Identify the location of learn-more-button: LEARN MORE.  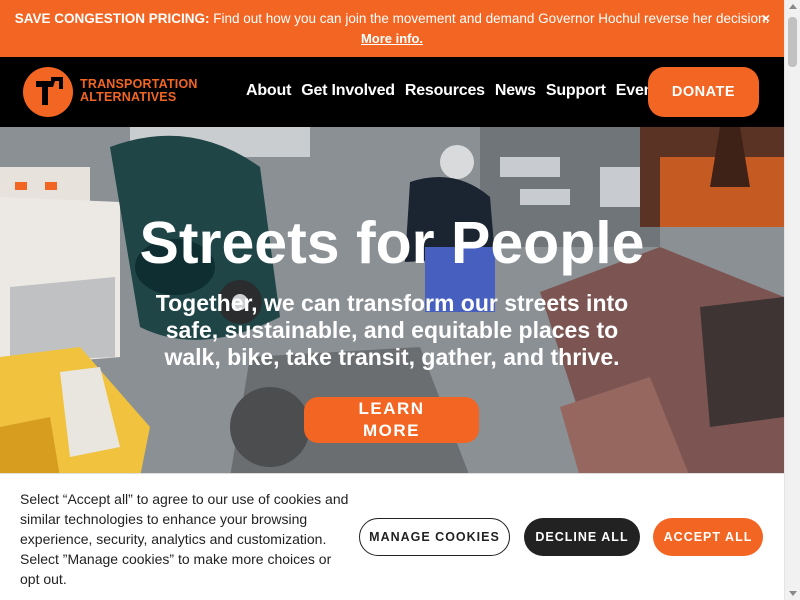
(391, 420).